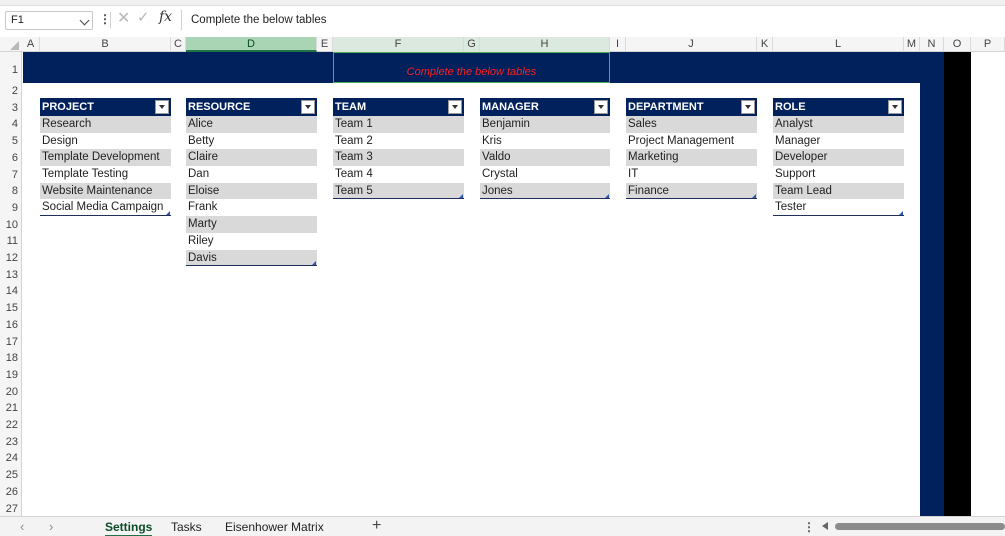  What do you see at coordinates (591, 20) in the screenshot?
I see `formula-input: Complete the below tables` at bounding box center [591, 20].